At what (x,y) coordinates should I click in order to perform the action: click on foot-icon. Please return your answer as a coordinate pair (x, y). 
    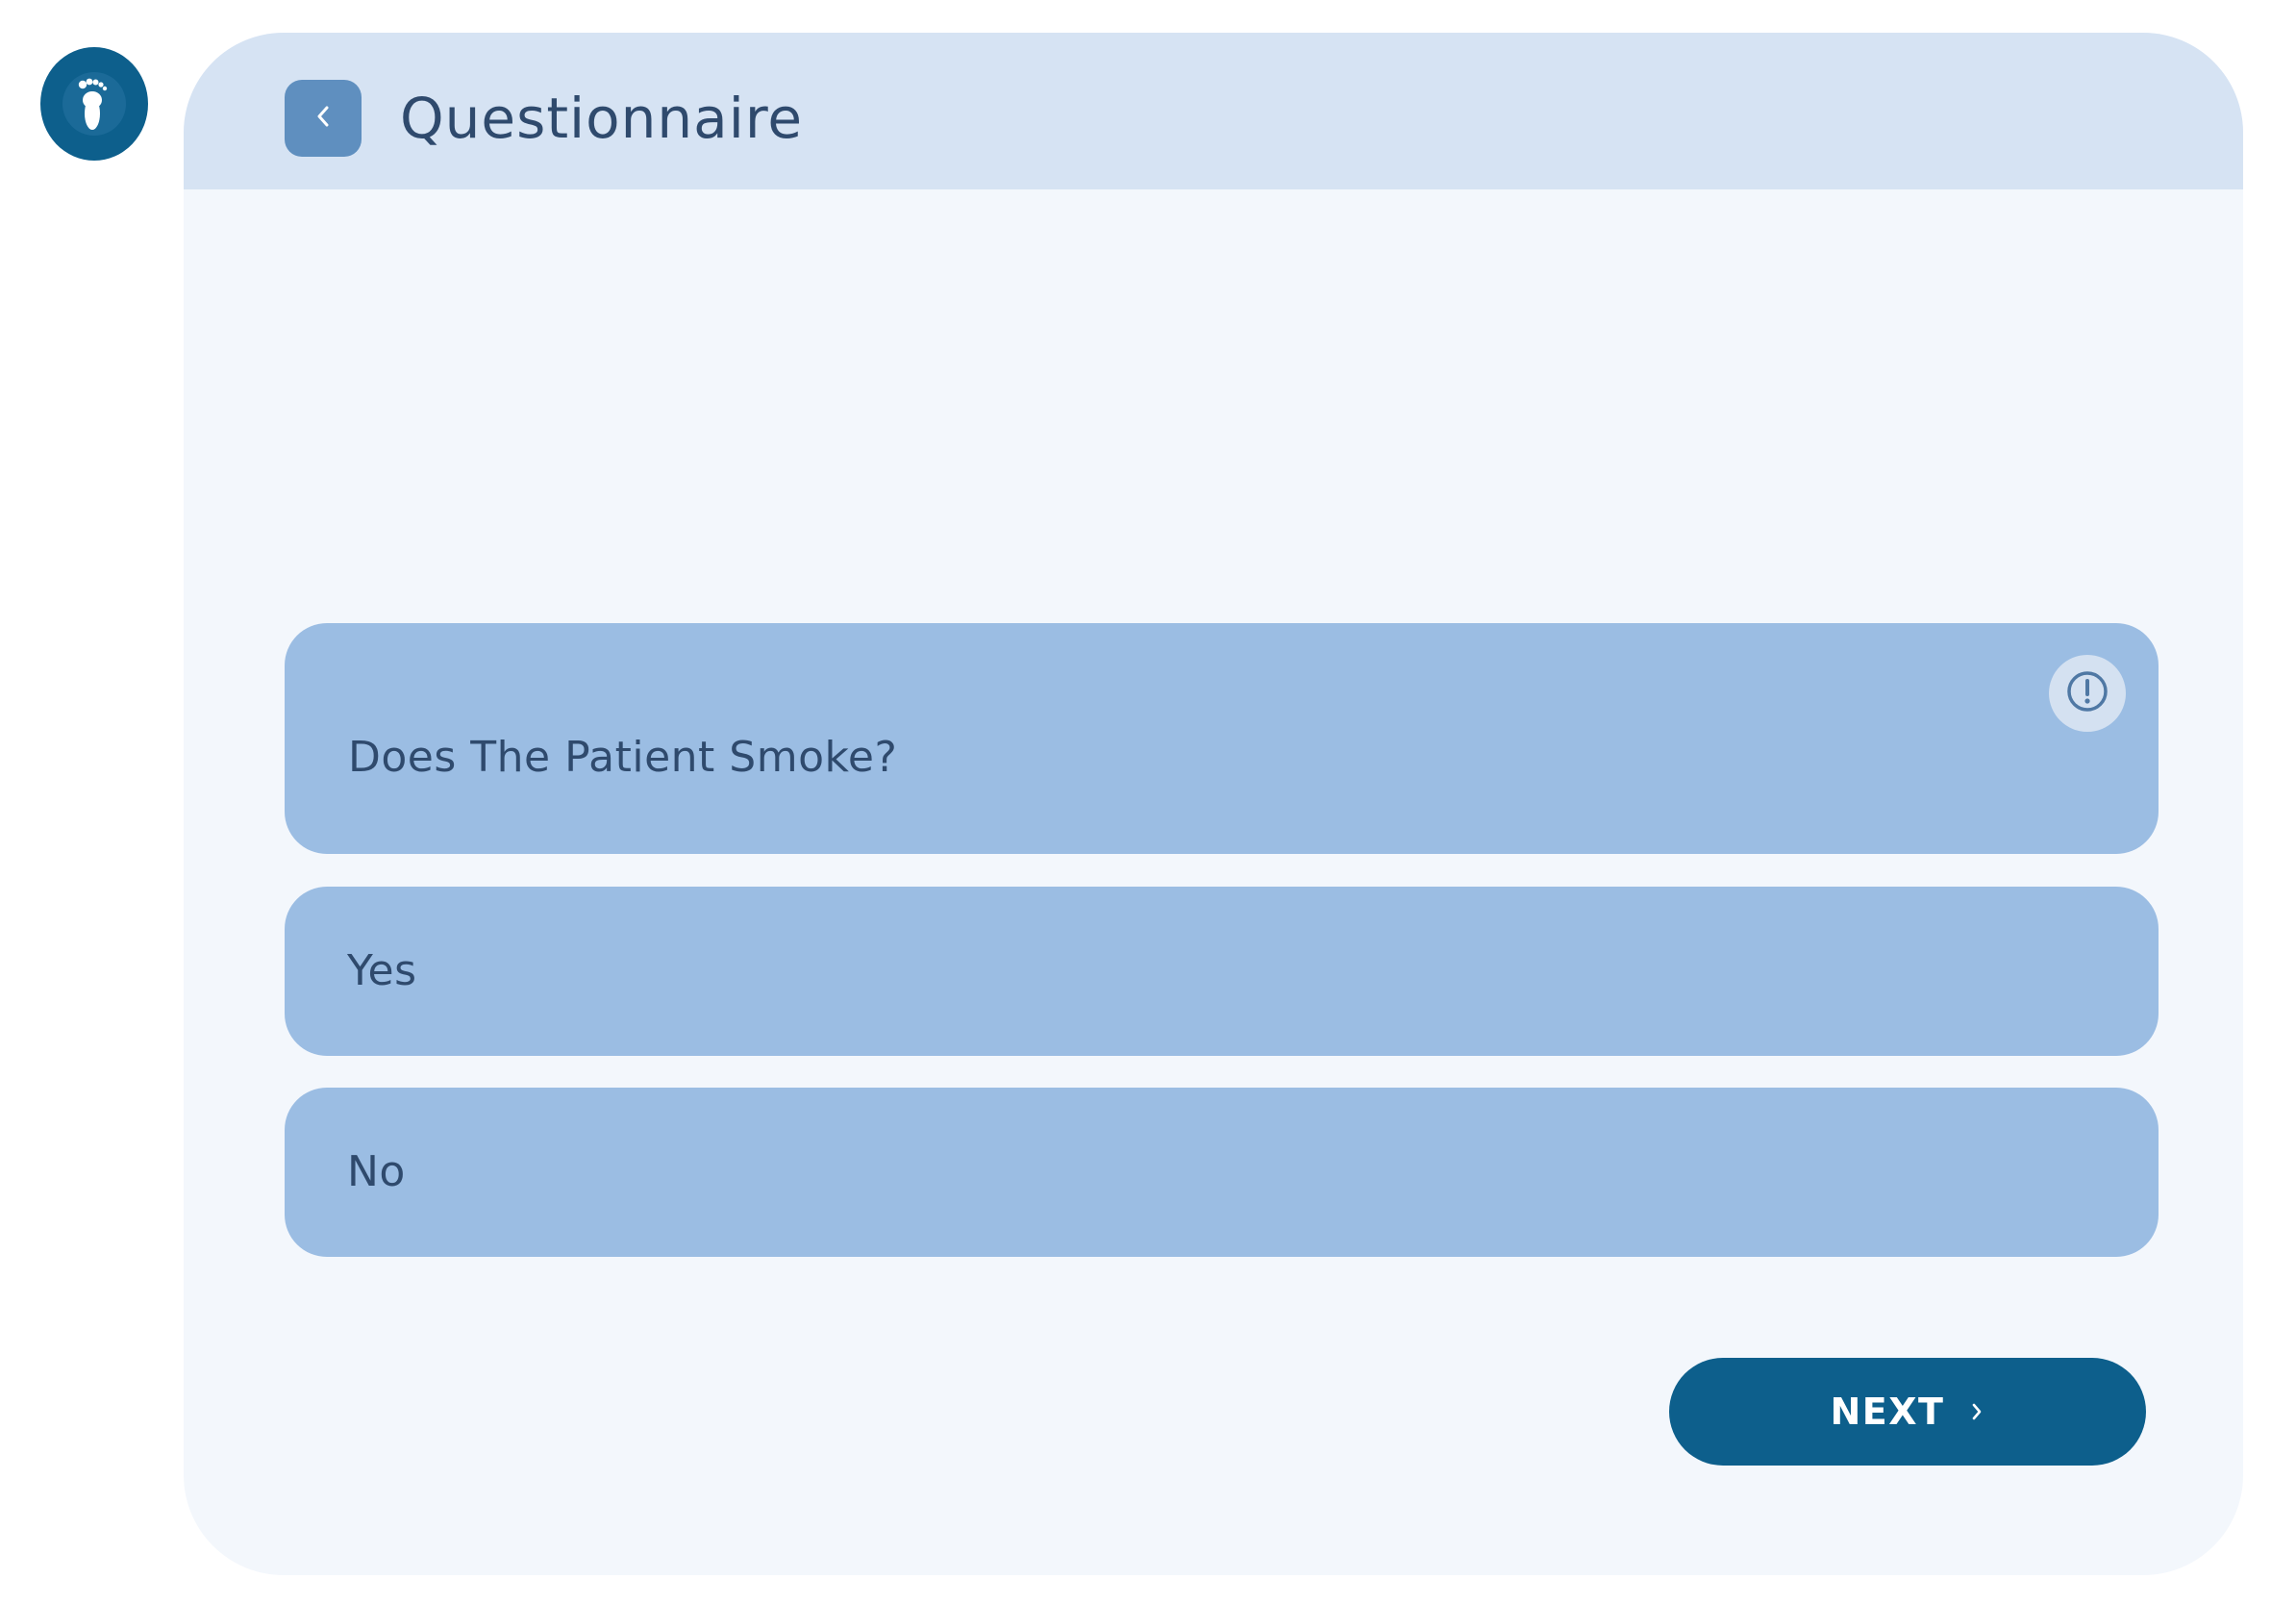
    Looking at the image, I should click on (94, 104).